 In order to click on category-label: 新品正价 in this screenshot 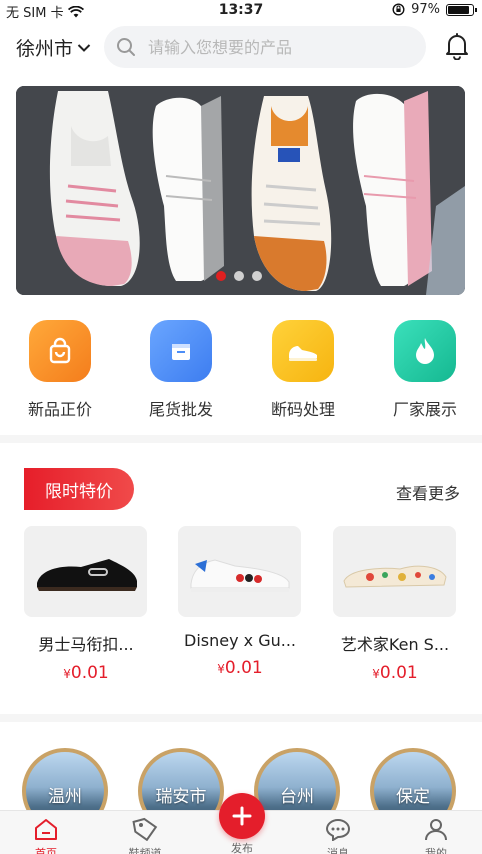, I will do `click(59, 409)`.